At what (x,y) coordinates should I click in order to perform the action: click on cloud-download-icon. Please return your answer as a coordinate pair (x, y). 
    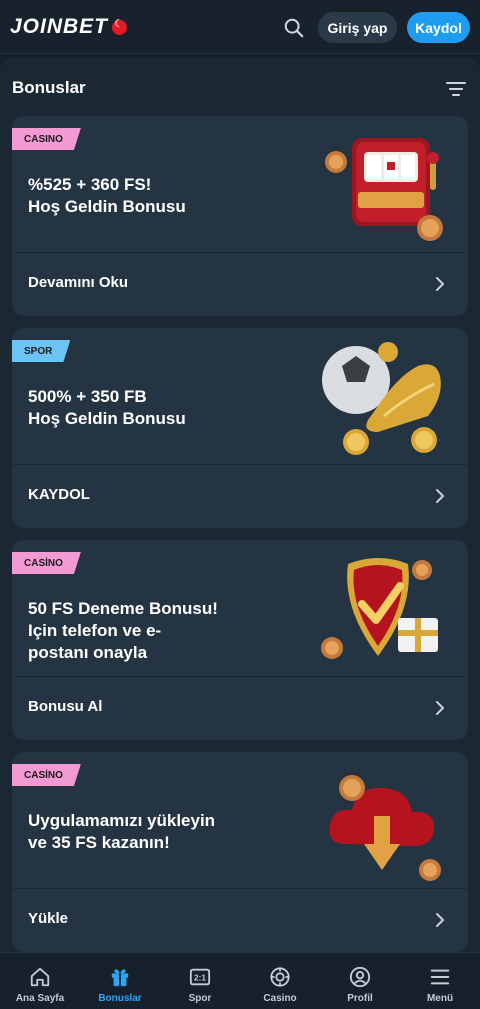
    Looking at the image, I should click on (385, 828).